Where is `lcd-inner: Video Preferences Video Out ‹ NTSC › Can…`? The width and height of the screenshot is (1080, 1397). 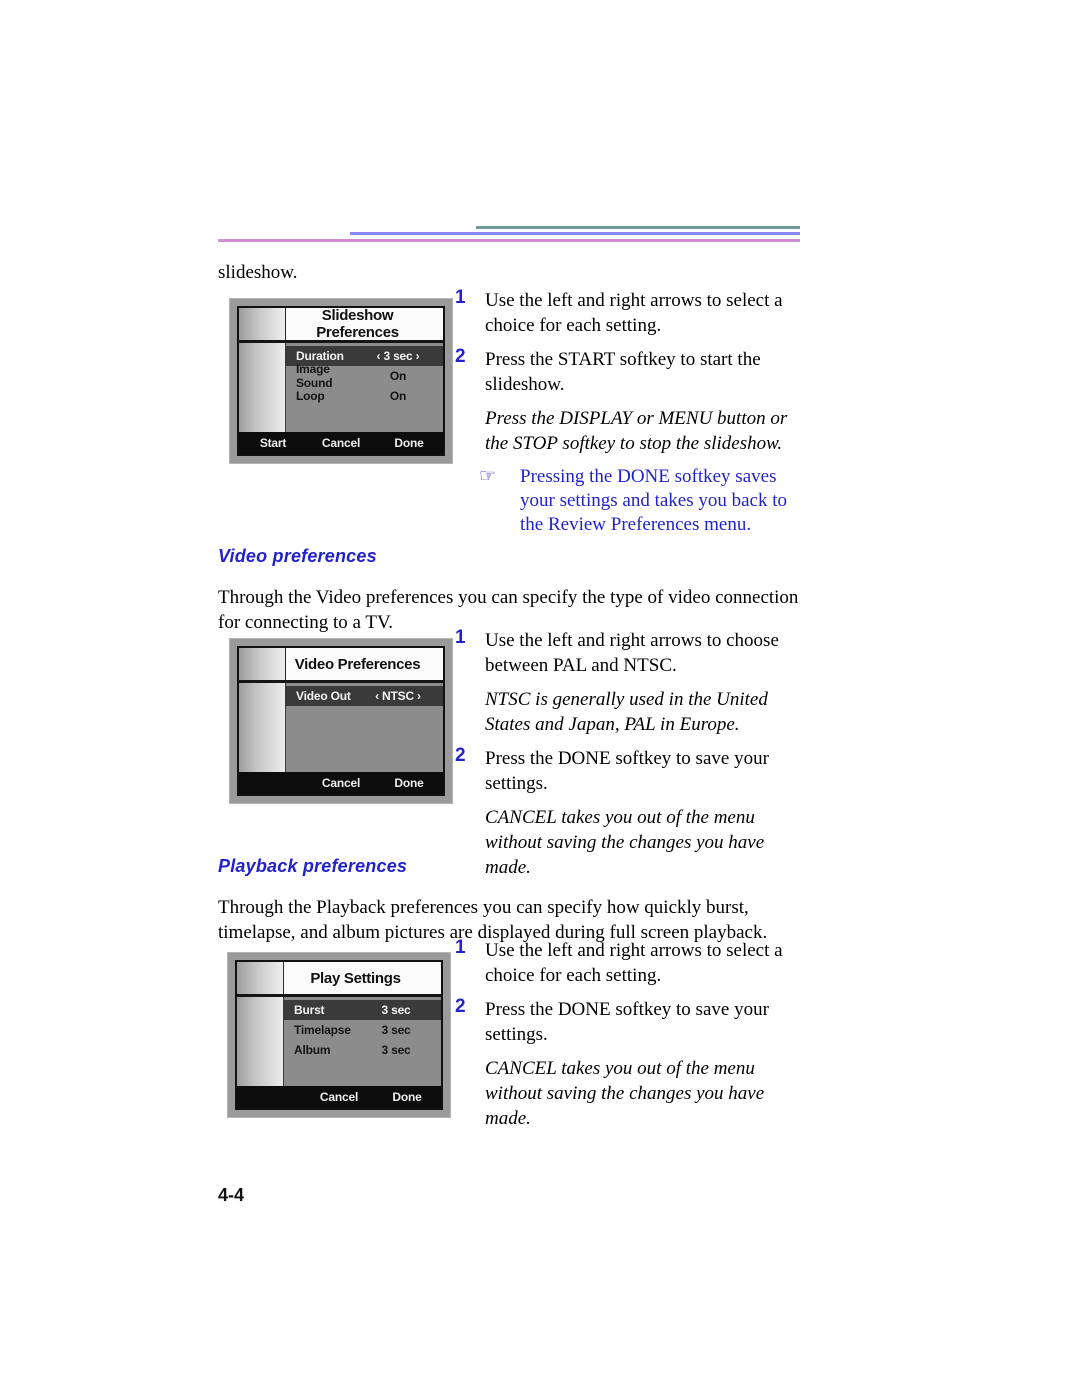 lcd-inner: Video Preferences Video Out ‹ NTSC › Can… is located at coordinates (341, 721).